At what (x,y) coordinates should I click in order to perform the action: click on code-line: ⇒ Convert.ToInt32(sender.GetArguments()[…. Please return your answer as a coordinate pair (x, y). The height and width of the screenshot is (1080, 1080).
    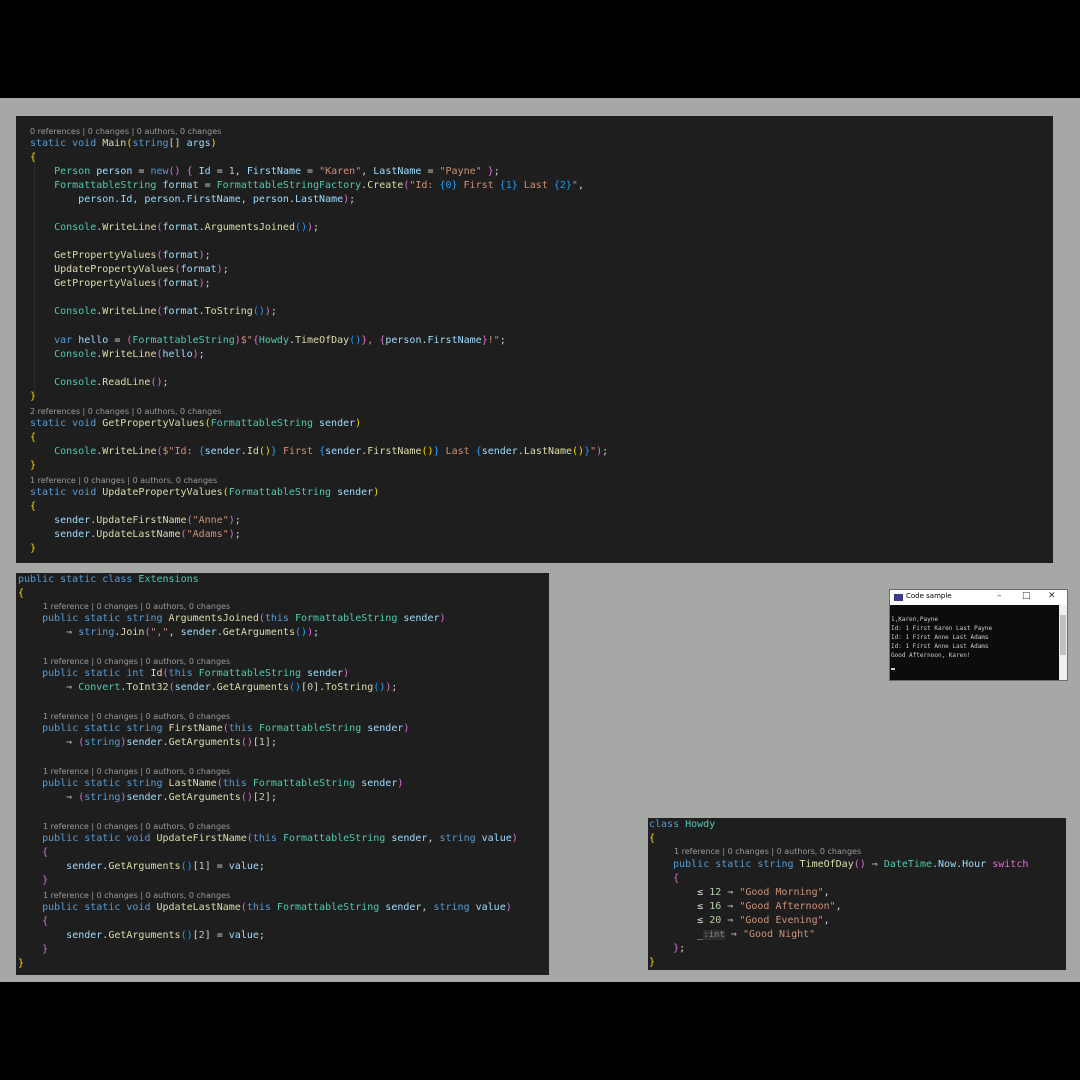
    Looking at the image, I should click on (208, 687).